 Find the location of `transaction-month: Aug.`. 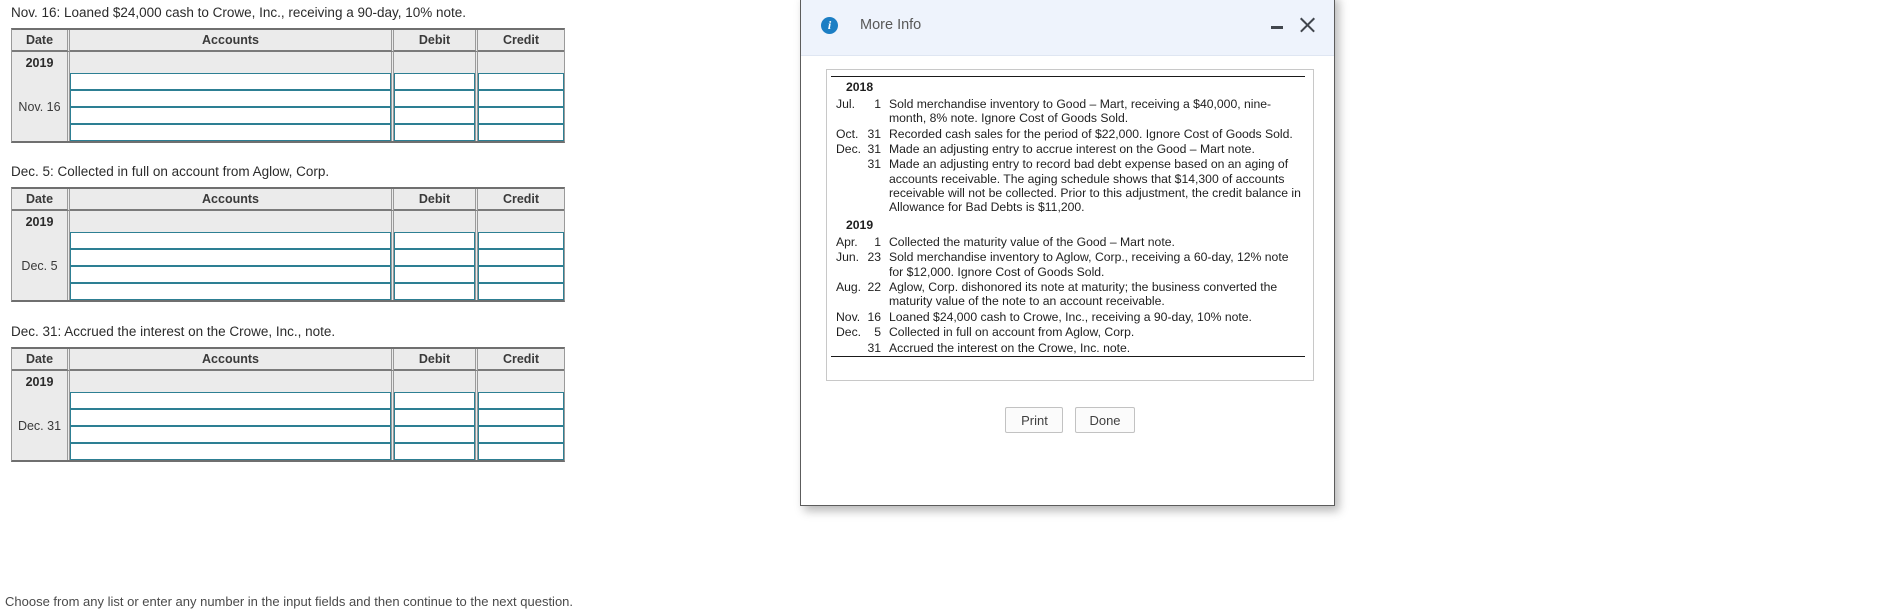

transaction-month: Aug. is located at coordinates (849, 287).